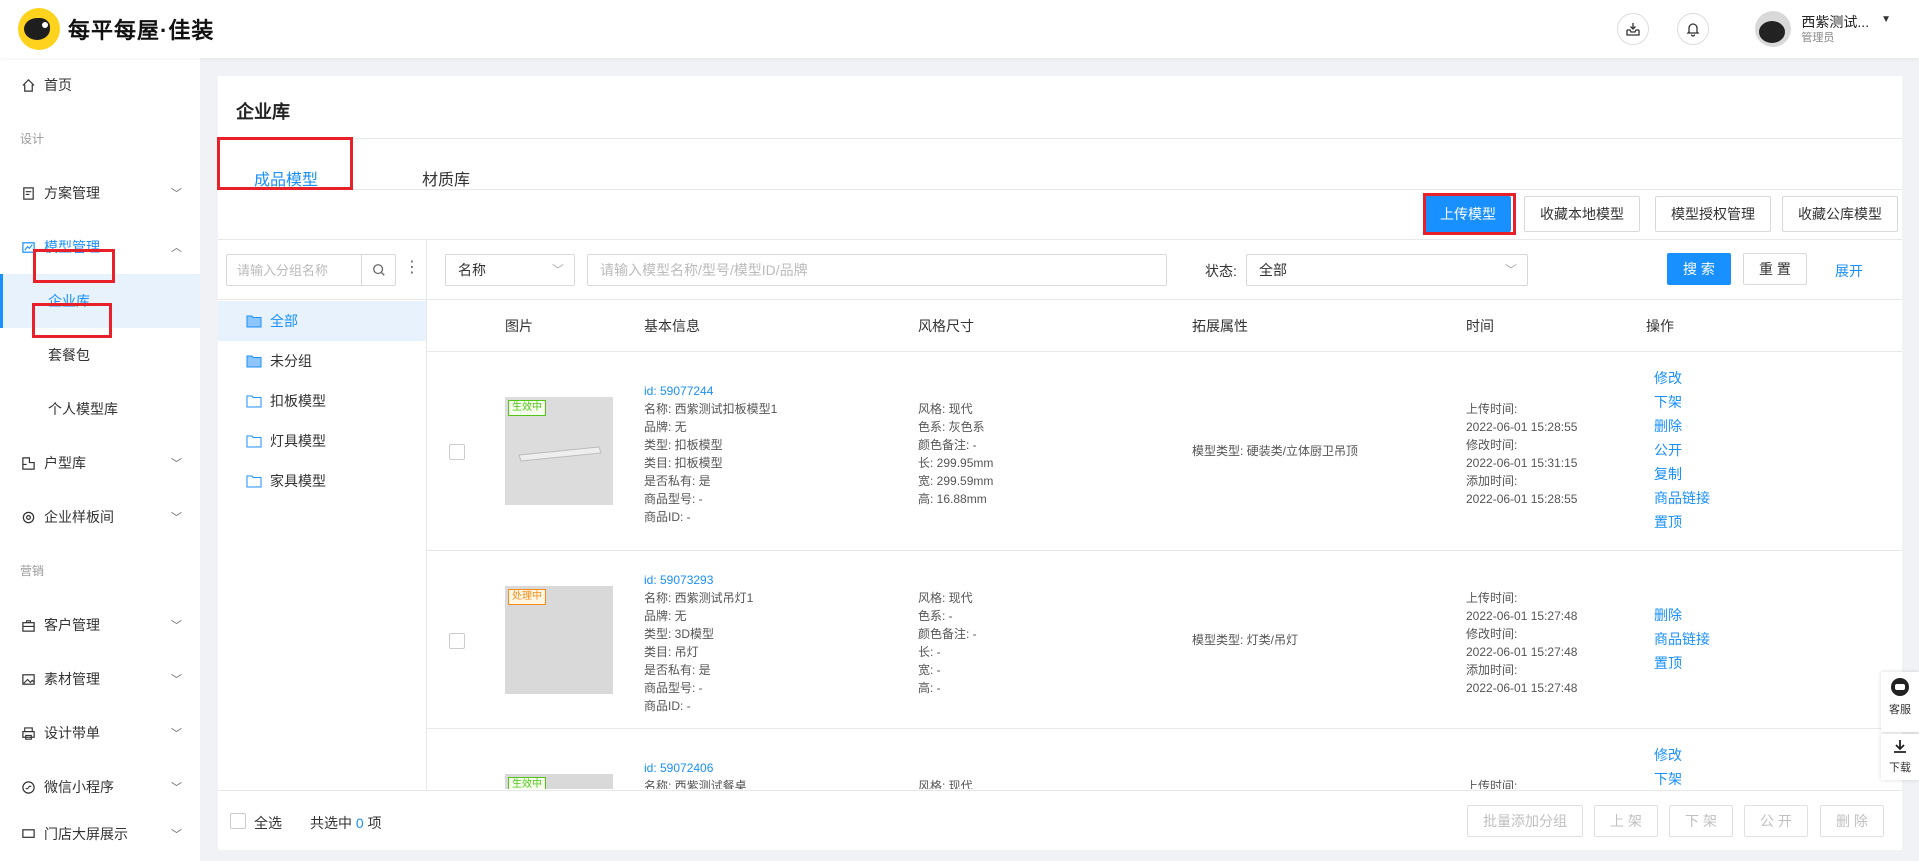 The height and width of the screenshot is (861, 1919). Describe the element at coordinates (100, 409) in the screenshot. I see `sidebar-item-personal-lib: 个人模型库` at that location.